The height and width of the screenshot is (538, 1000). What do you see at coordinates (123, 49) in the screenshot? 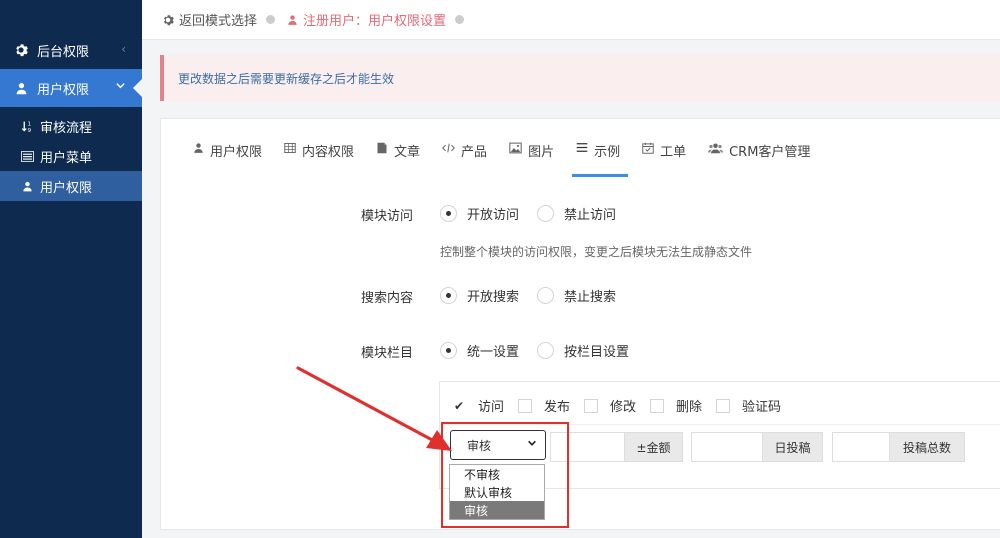
I see `chevron-left-icon: ‹` at bounding box center [123, 49].